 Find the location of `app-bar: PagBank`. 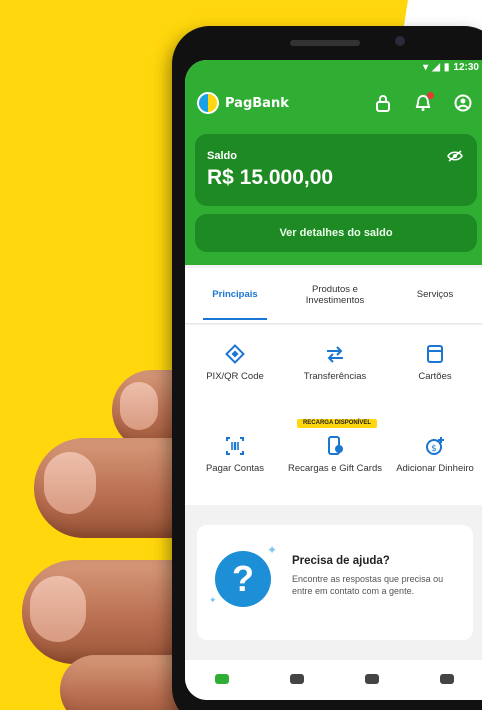

app-bar: PagBank is located at coordinates (339, 103).